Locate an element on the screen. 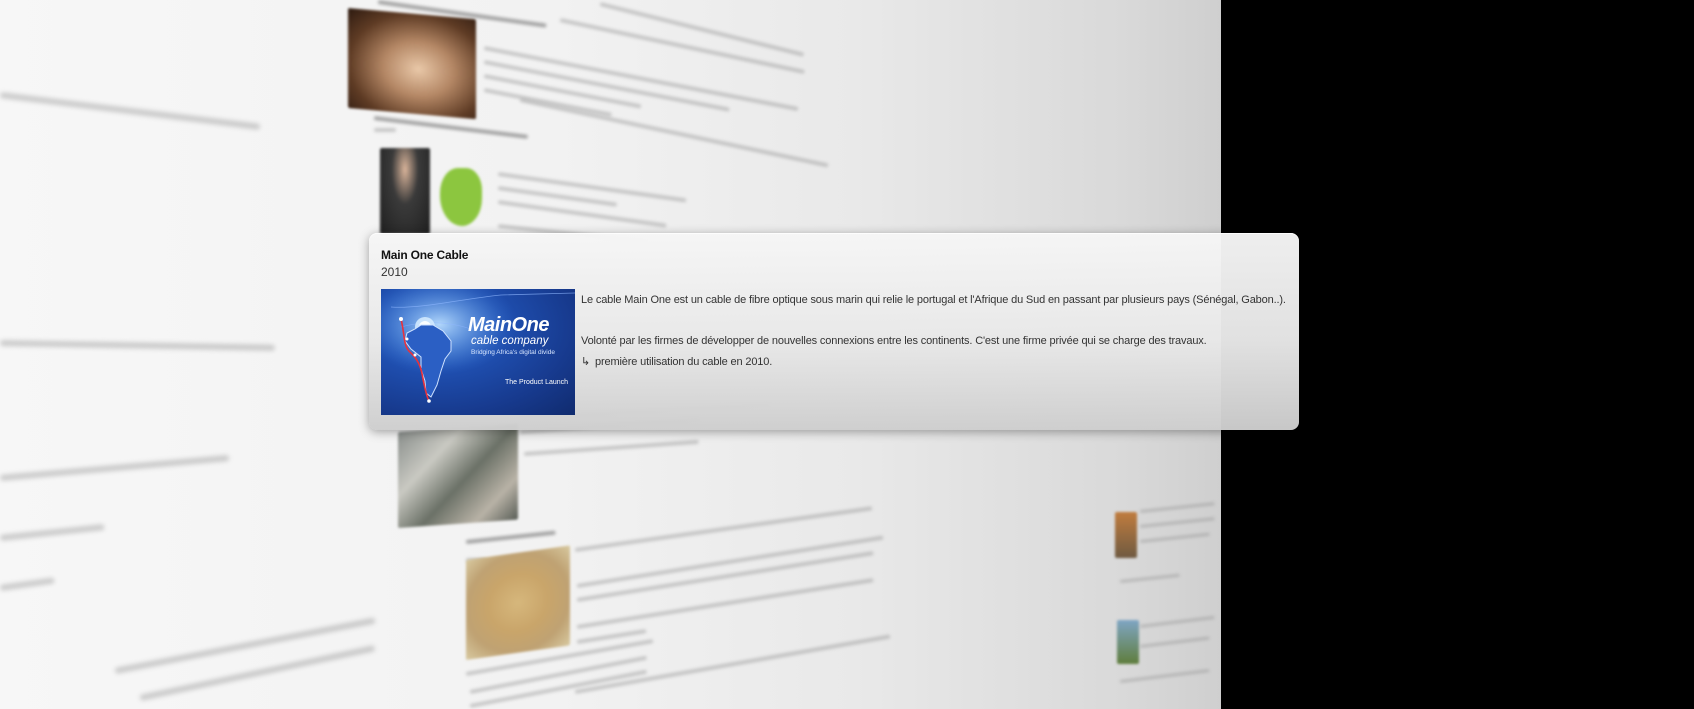 Image resolution: width=1694 pixels, height=709 pixels. event-year: 2010 is located at coordinates (394, 272).